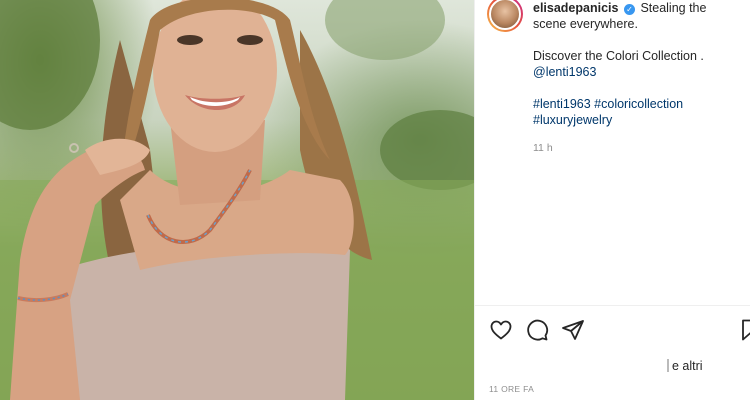 The height and width of the screenshot is (400, 750). I want to click on avatar, so click(505, 16).